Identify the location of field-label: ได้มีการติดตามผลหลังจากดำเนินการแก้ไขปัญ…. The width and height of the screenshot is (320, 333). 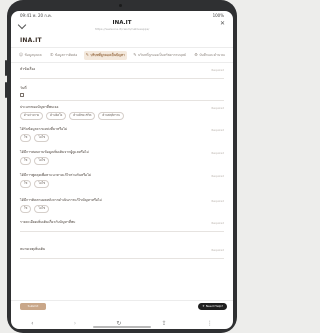
(61, 200).